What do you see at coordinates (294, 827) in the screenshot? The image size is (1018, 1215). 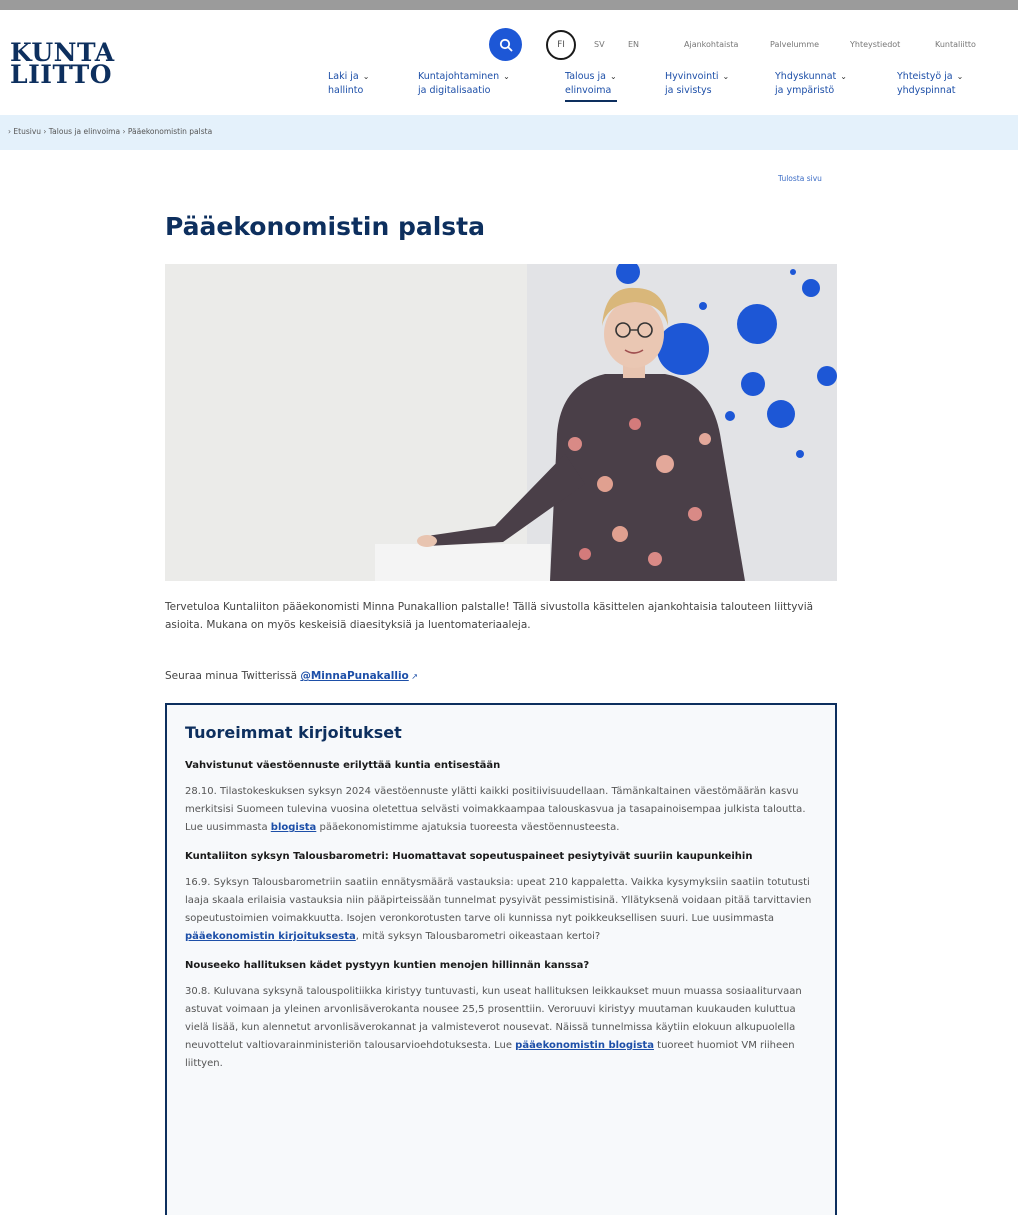 I see `post-link: blogista` at bounding box center [294, 827].